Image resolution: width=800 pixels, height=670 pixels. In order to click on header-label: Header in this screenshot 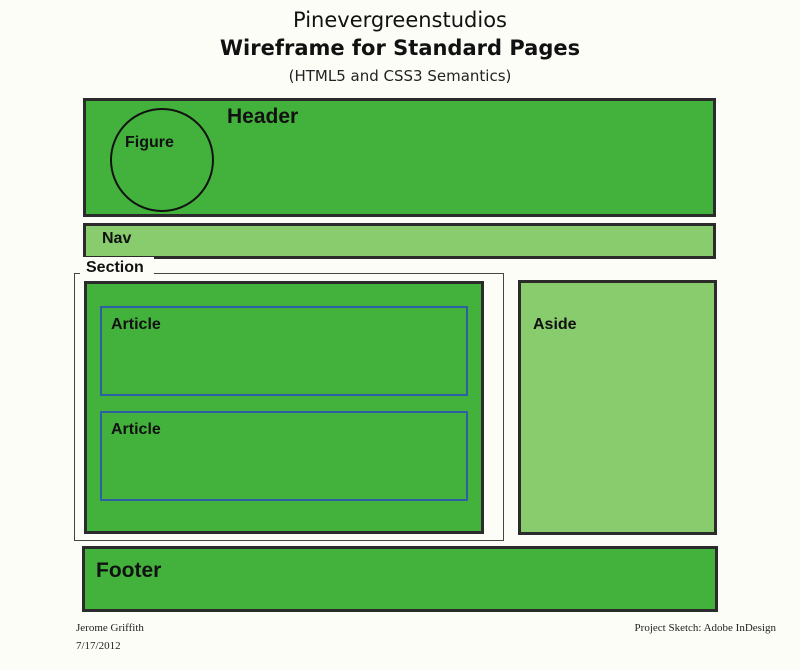, I will do `click(263, 116)`.